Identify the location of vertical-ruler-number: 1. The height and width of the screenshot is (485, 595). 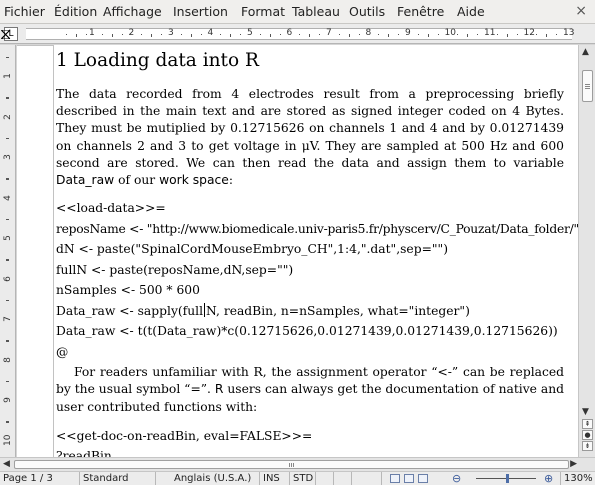
(8, 76).